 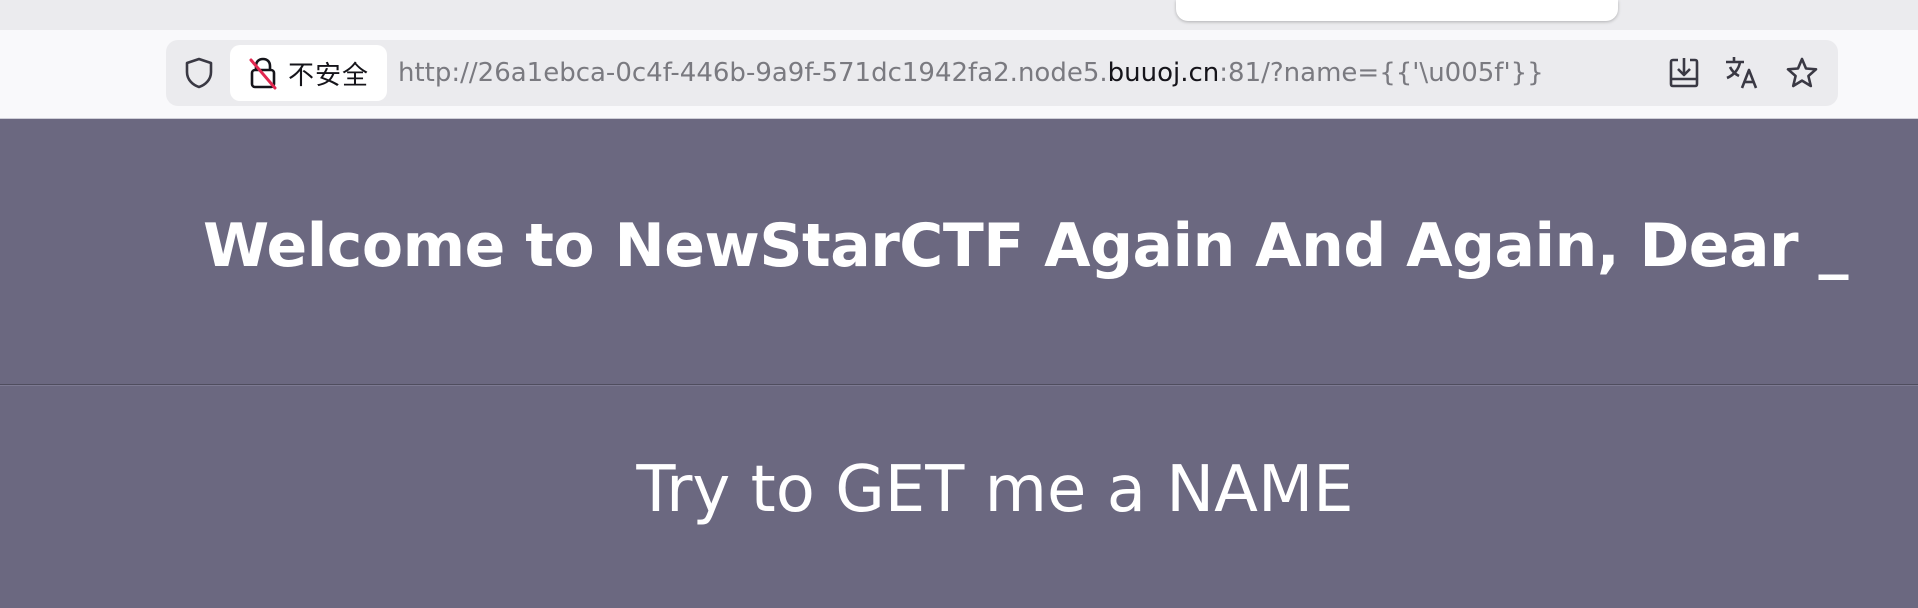 I want to click on bookmark-star-icon, so click(x=1802, y=73).